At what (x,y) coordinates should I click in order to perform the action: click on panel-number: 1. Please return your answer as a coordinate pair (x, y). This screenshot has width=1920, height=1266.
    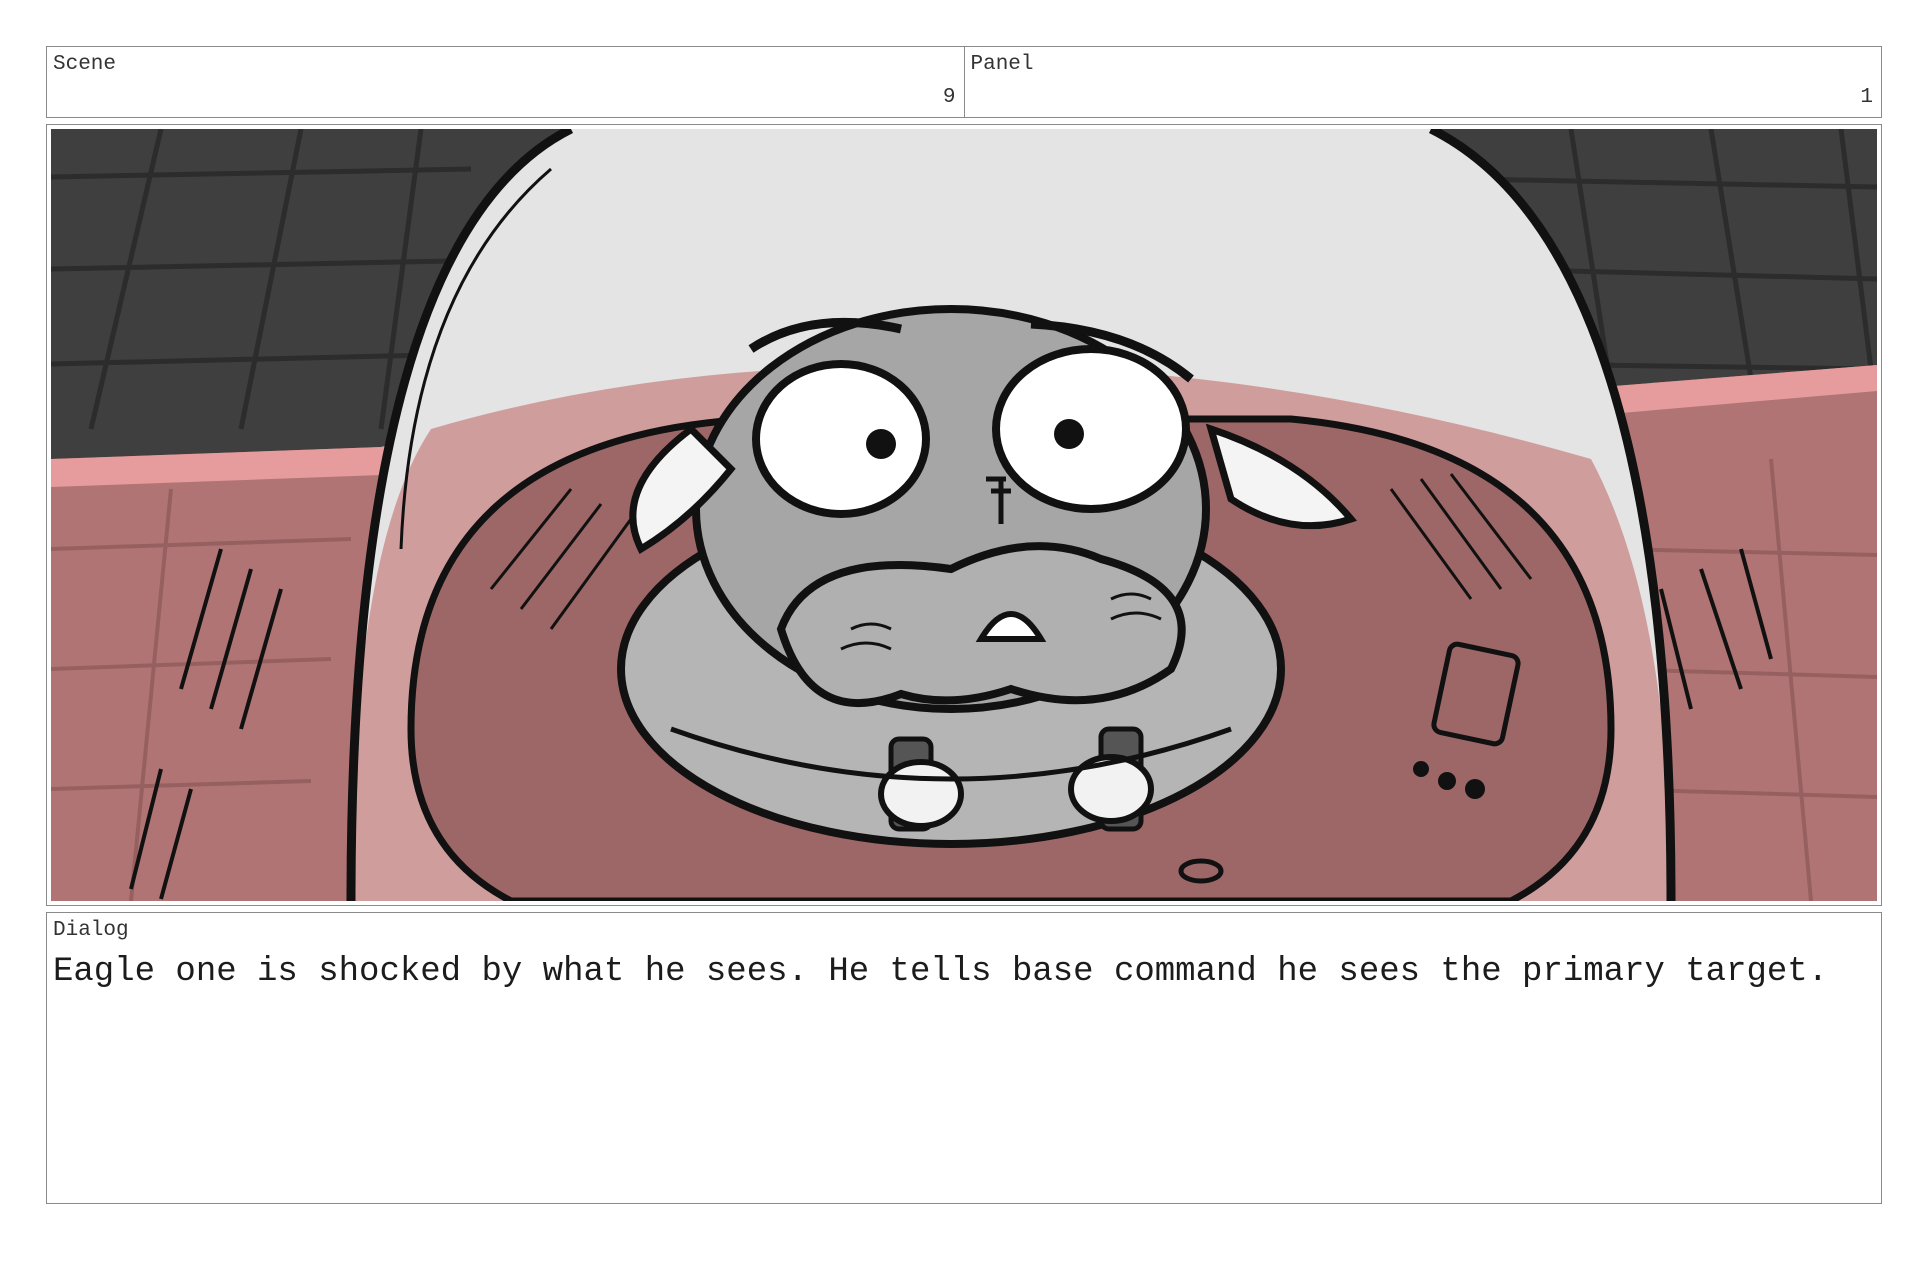
    Looking at the image, I should click on (1866, 97).